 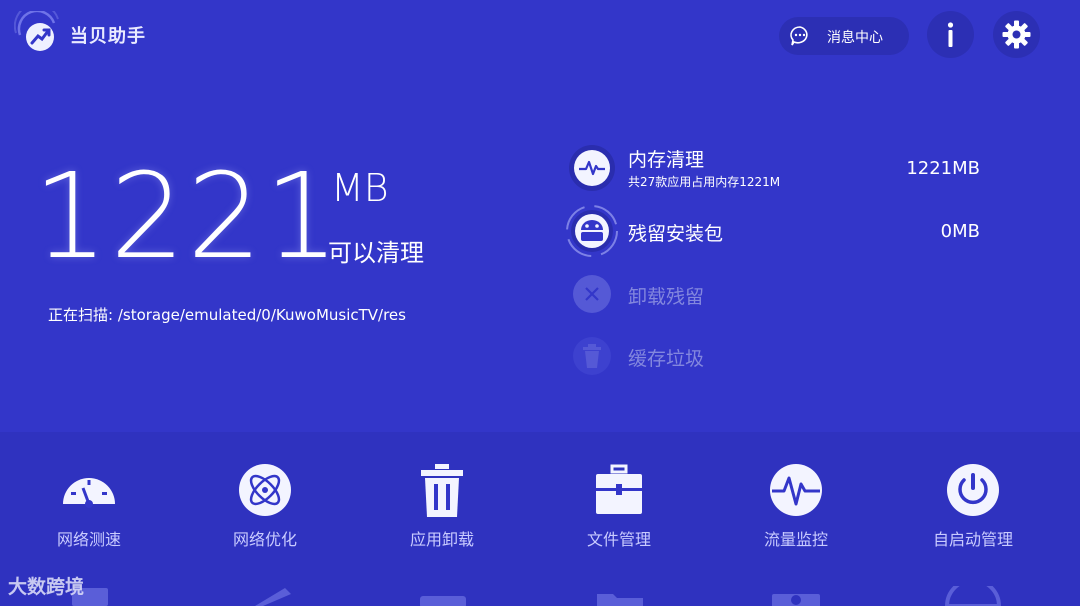 I want to click on pulse-icon, so click(x=592, y=168).